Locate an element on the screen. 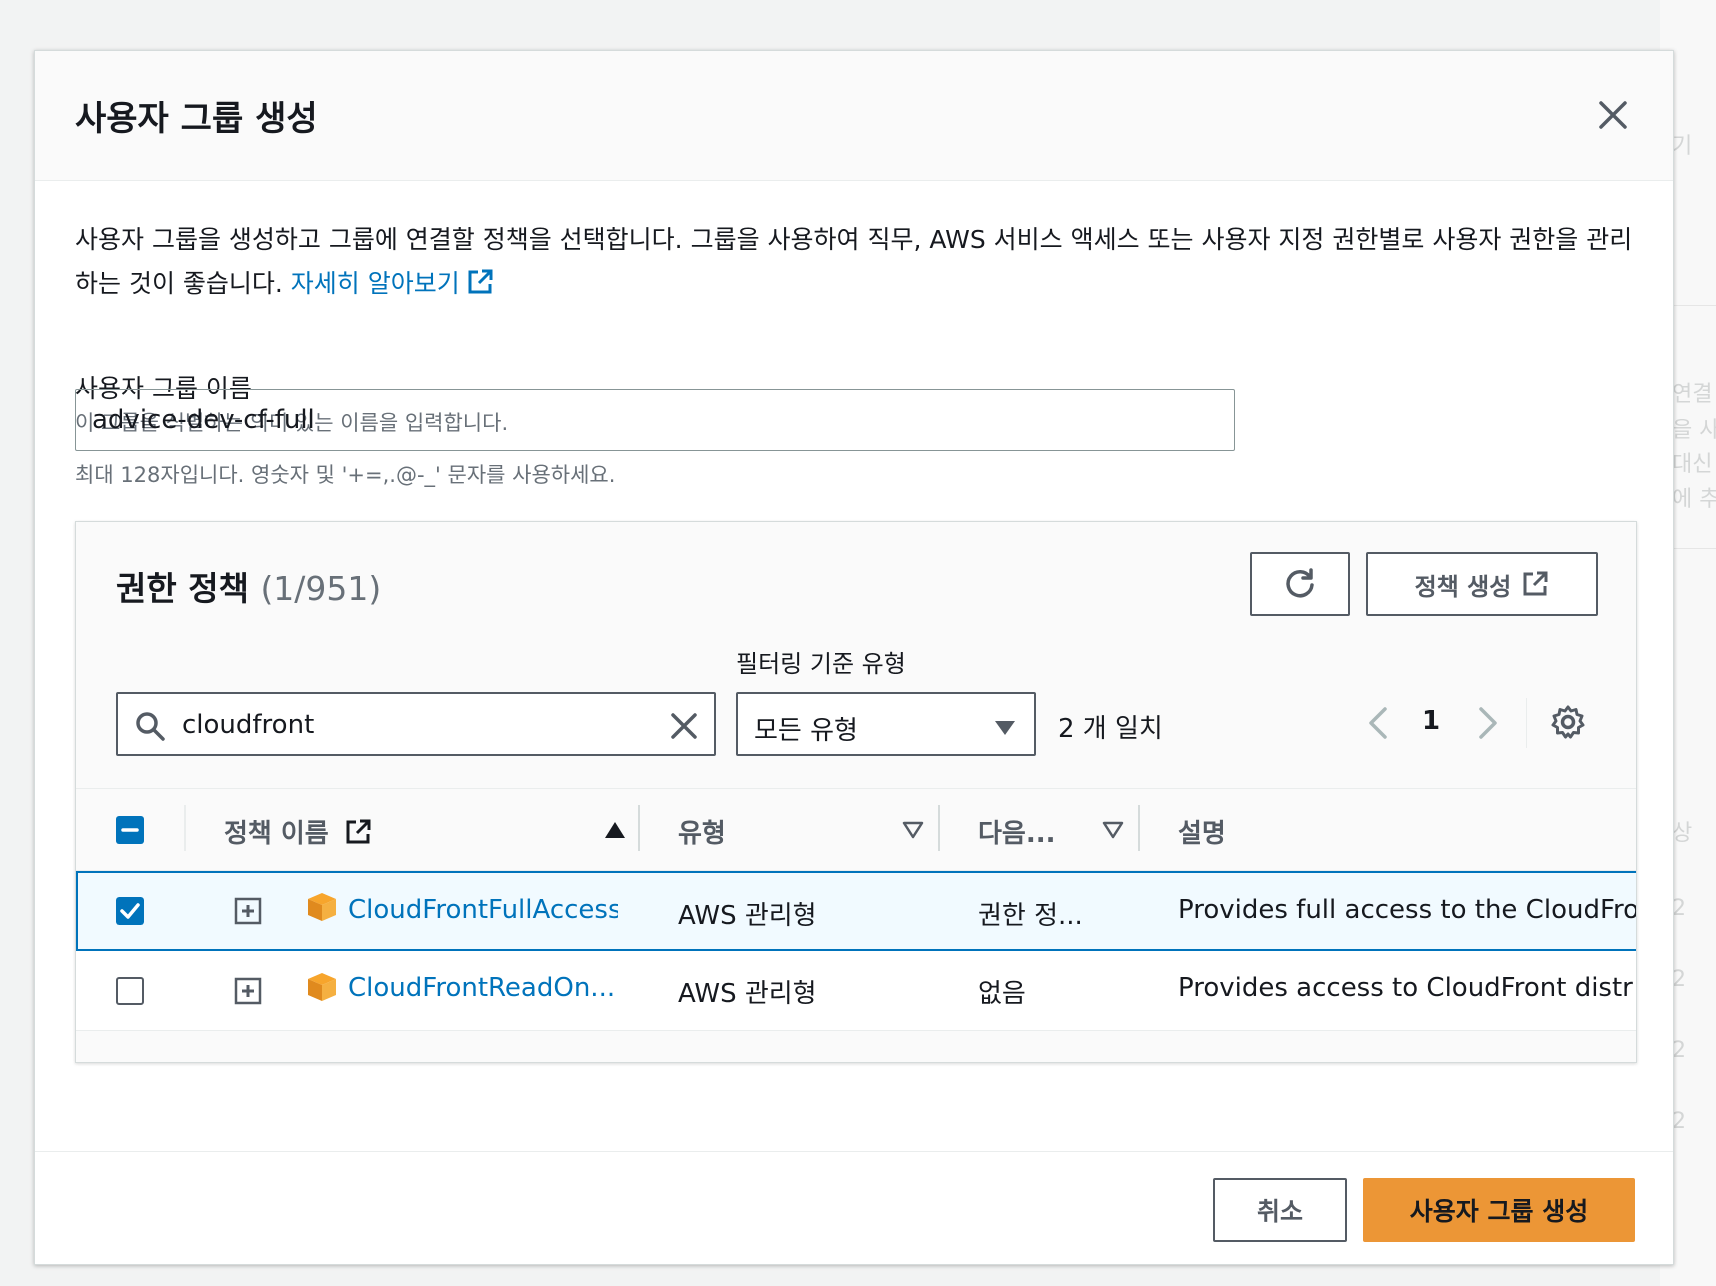 This screenshot has width=1716, height=1286. background-text: 을 사 is located at coordinates (1694, 430).